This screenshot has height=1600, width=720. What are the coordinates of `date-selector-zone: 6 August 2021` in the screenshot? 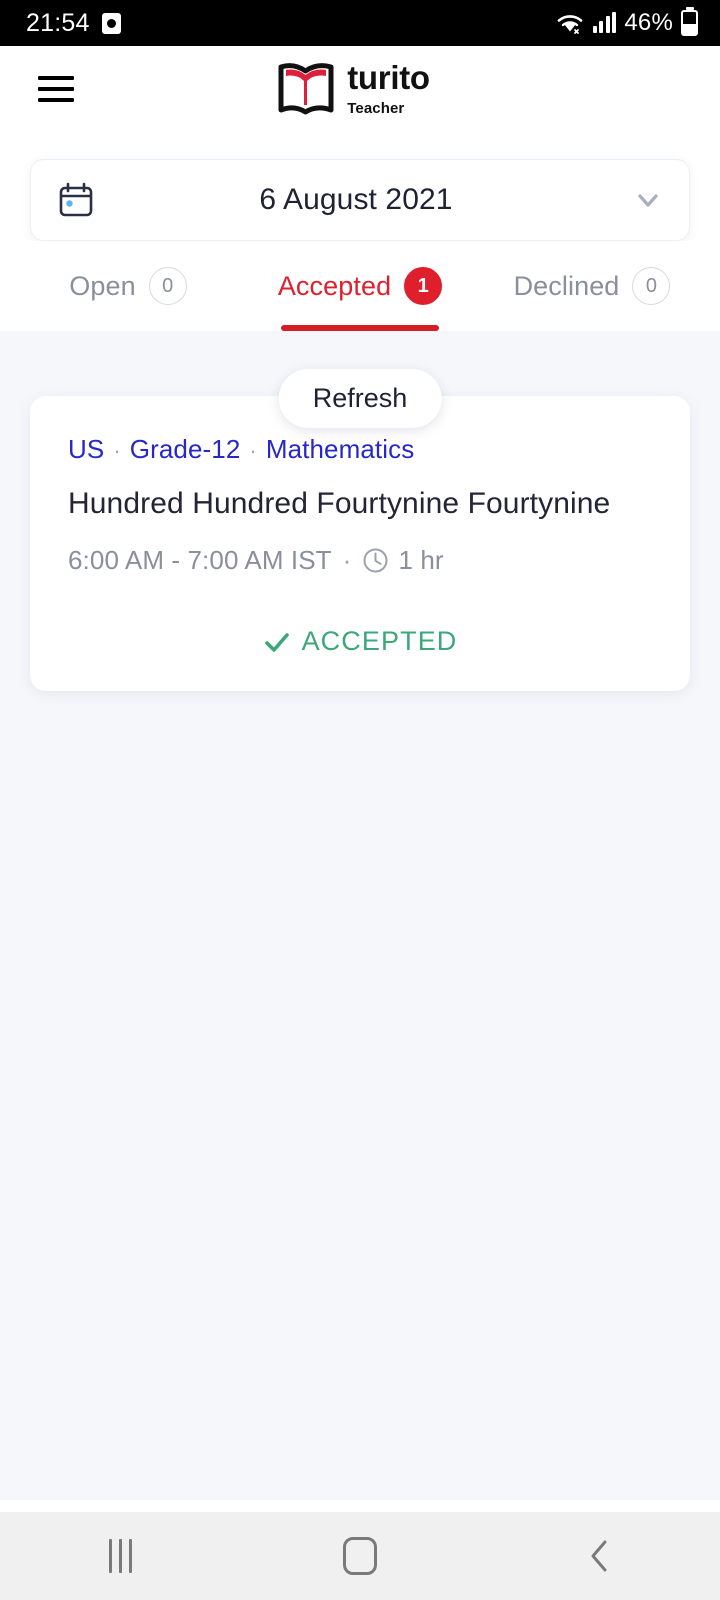 It's located at (360, 186).